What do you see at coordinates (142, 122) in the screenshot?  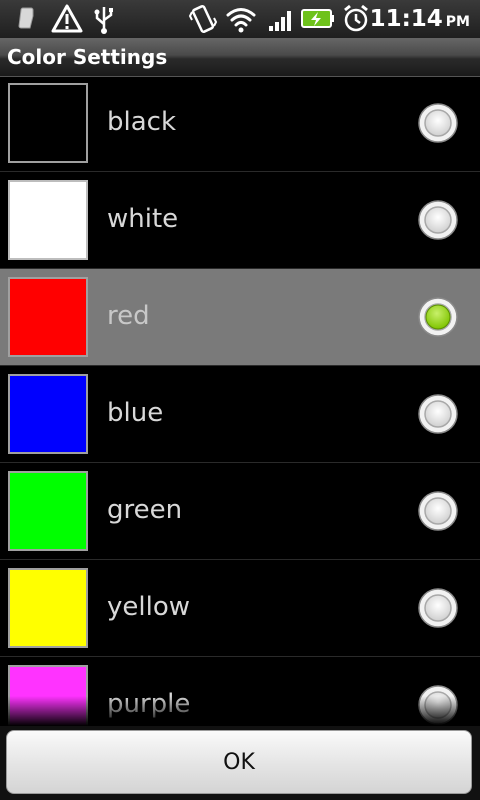 I see `color-row-label: black` at bounding box center [142, 122].